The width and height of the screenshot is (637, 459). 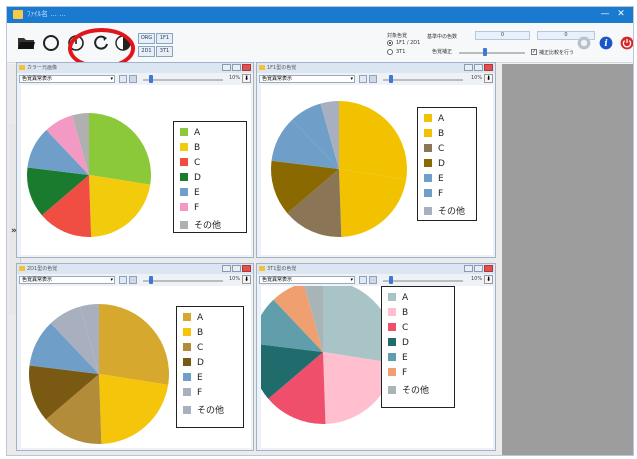 I want to click on panel-title-bar: カラー元画像, so click(x=135, y=68).